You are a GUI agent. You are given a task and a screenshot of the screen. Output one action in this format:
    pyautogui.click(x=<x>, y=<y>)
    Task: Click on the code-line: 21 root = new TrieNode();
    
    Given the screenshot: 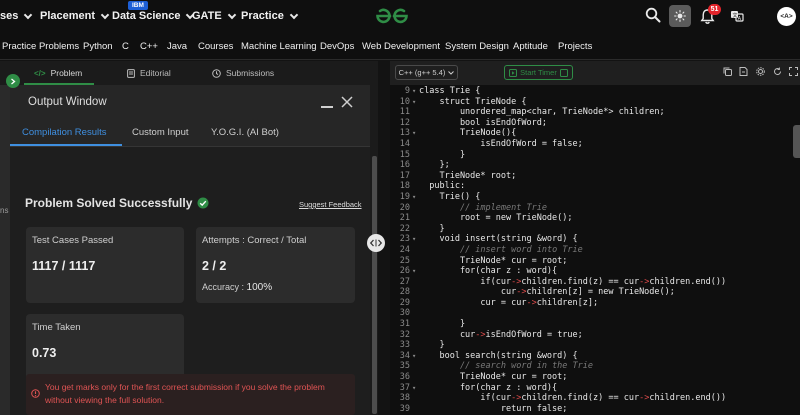 What is the action you would take?
    pyautogui.click(x=595, y=218)
    